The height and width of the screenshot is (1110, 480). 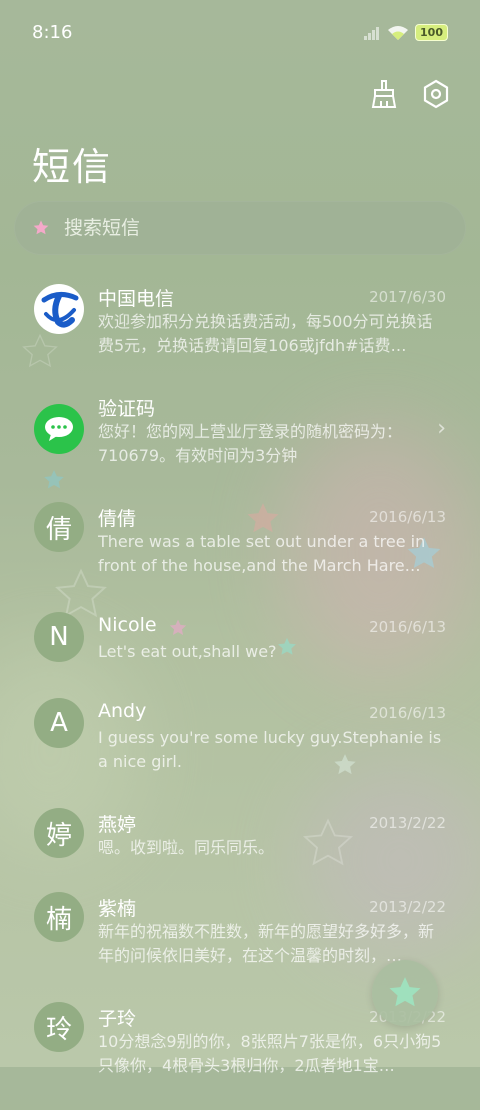 I want to click on search-bar, so click(x=240, y=228).